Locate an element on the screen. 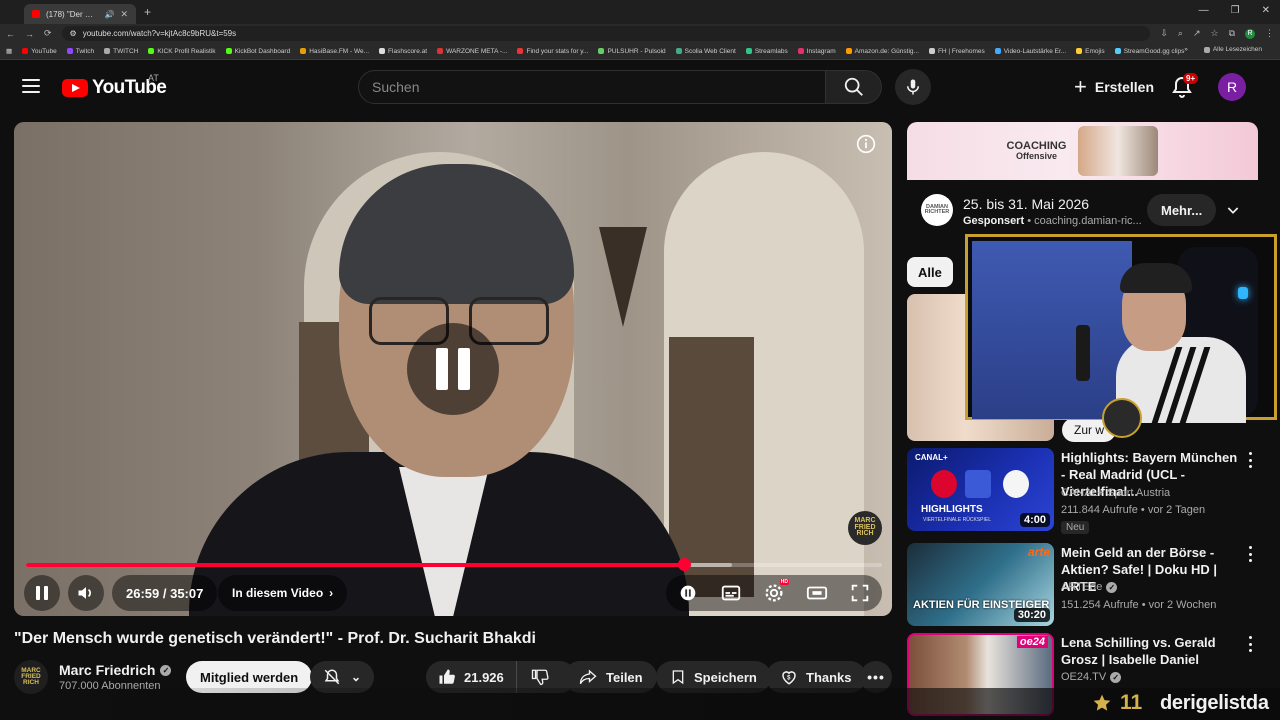 Image resolution: width=1280 pixels, height=720 pixels. bookmark-item: KICK Profil Realistik is located at coordinates (182, 51).